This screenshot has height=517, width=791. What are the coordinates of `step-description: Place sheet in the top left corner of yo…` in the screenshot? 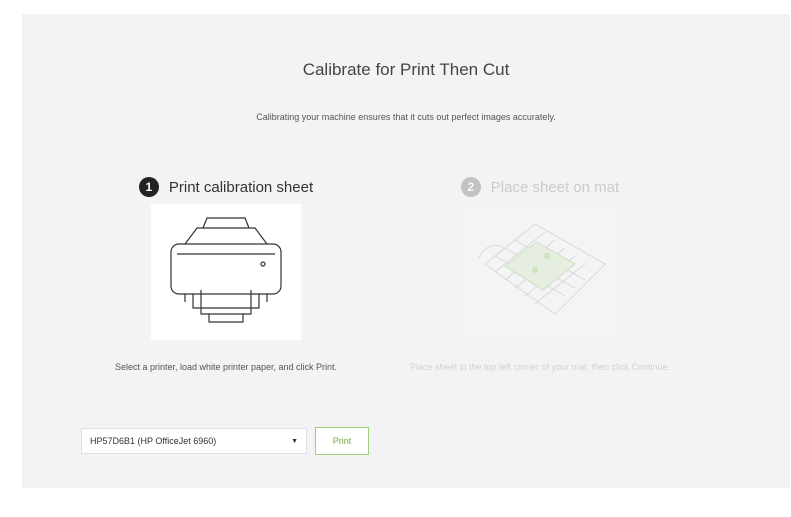 It's located at (540, 367).